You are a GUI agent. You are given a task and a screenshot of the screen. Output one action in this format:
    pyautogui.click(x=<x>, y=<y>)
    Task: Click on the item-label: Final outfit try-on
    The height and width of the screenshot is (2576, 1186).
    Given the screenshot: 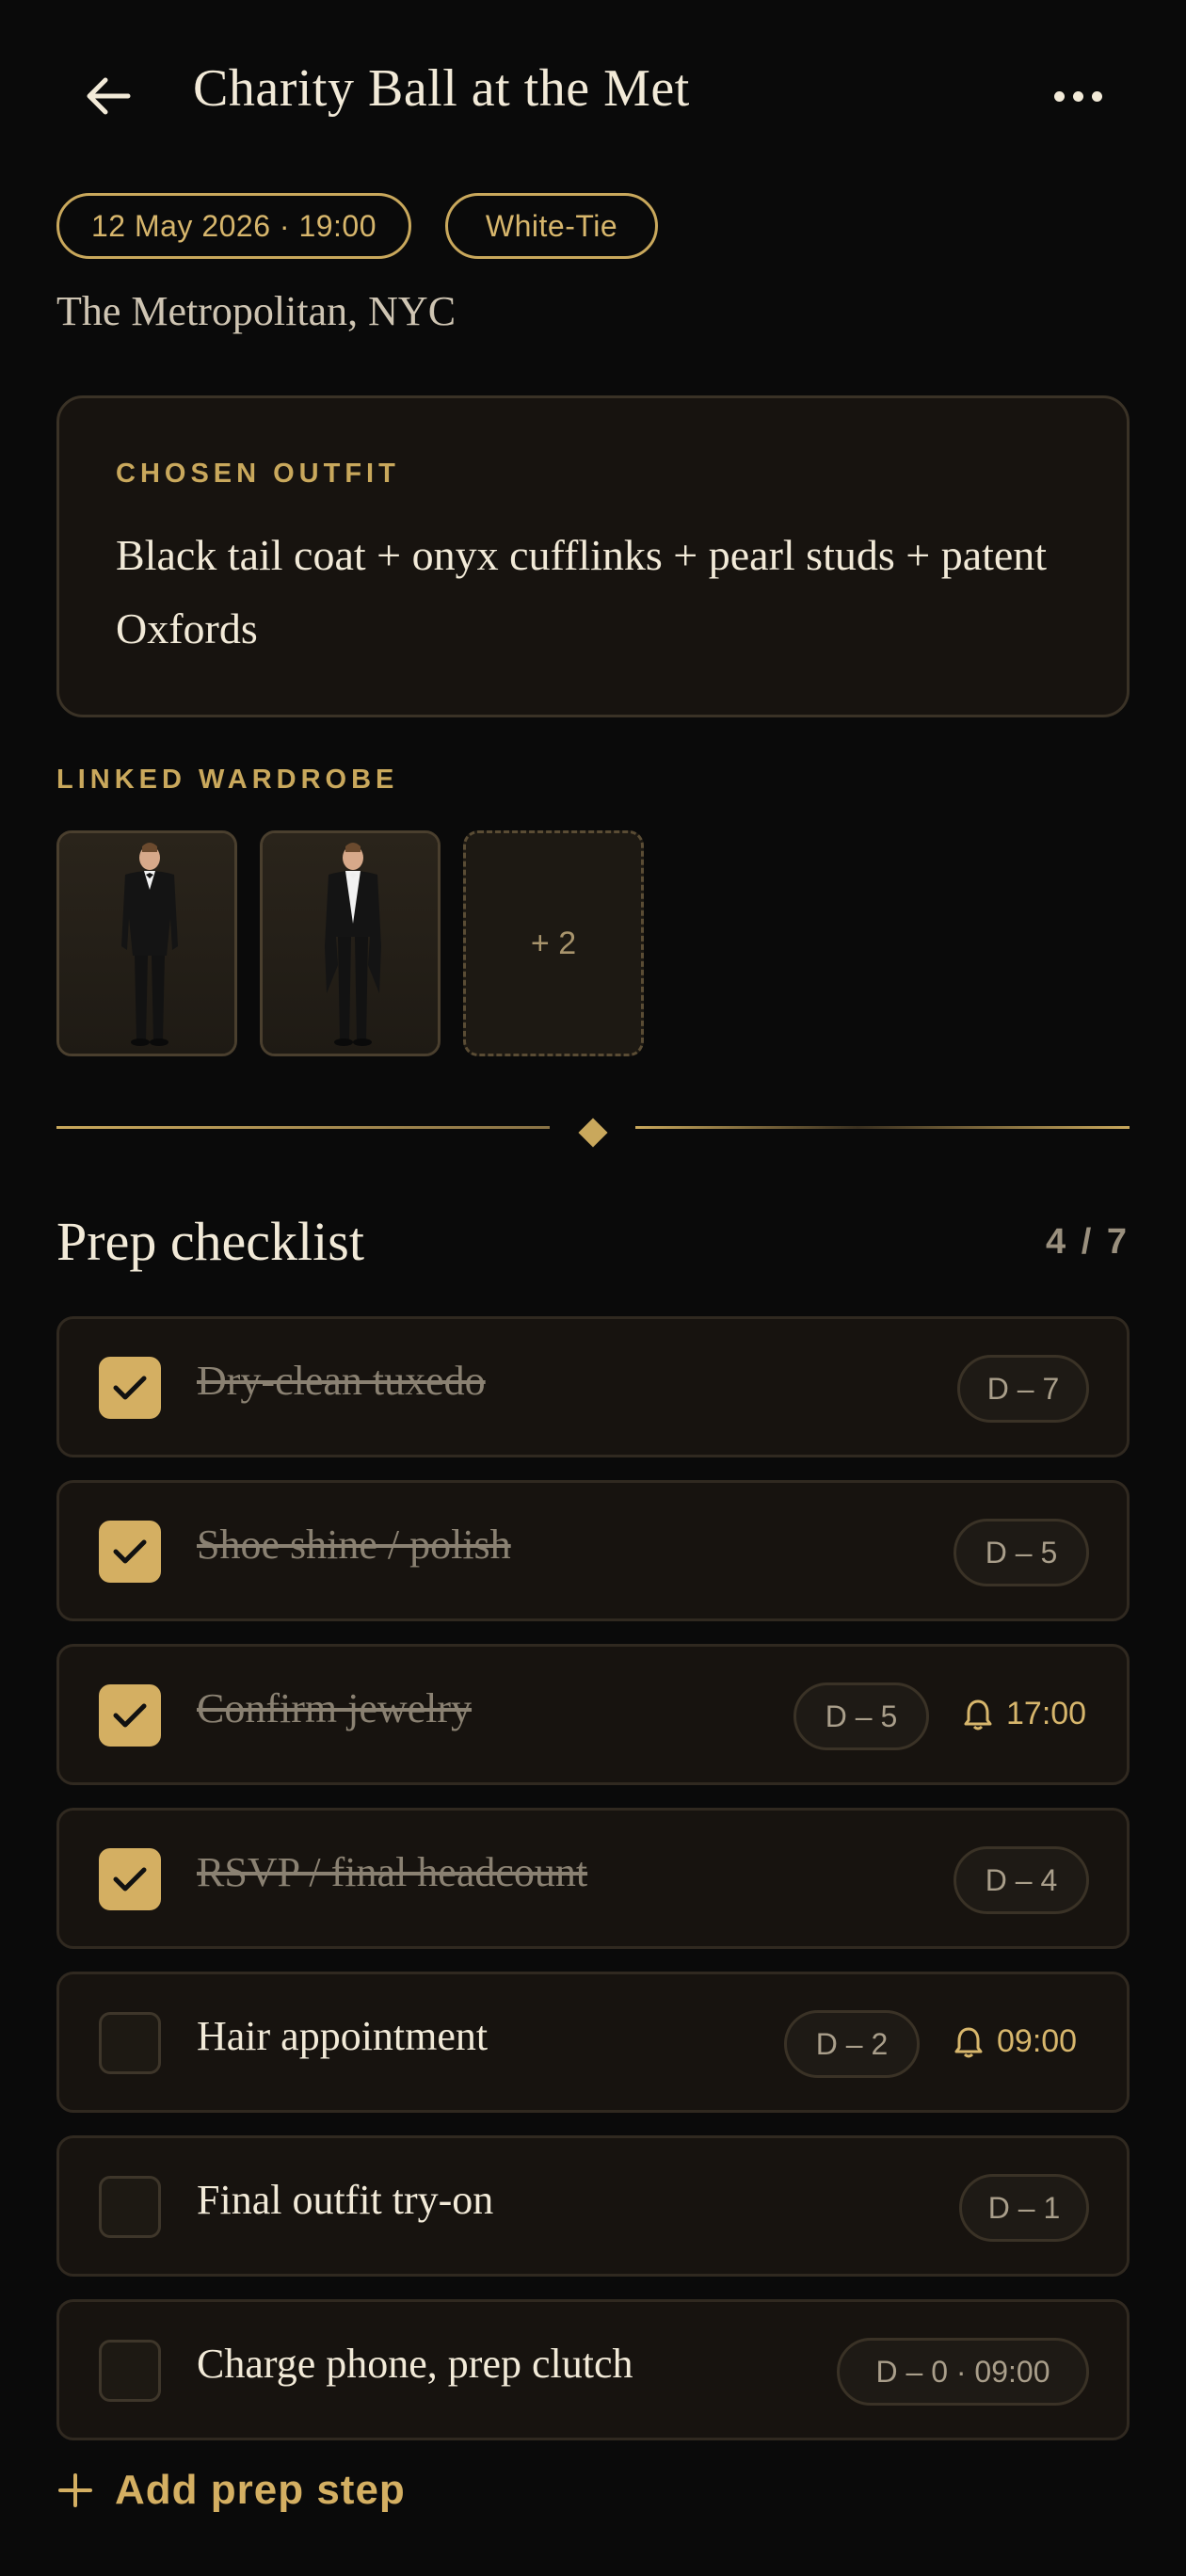 What is the action you would take?
    pyautogui.click(x=345, y=2200)
    